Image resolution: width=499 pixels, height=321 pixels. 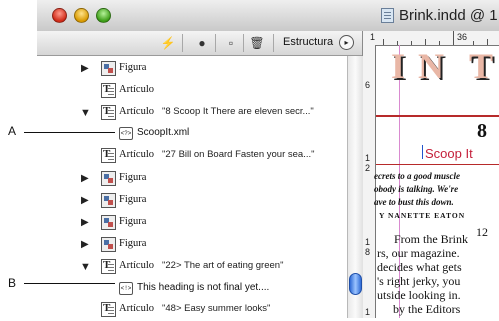 I want to click on element-content-snippet: "8 Scoop It There are eleven secr...", so click(x=238, y=111).